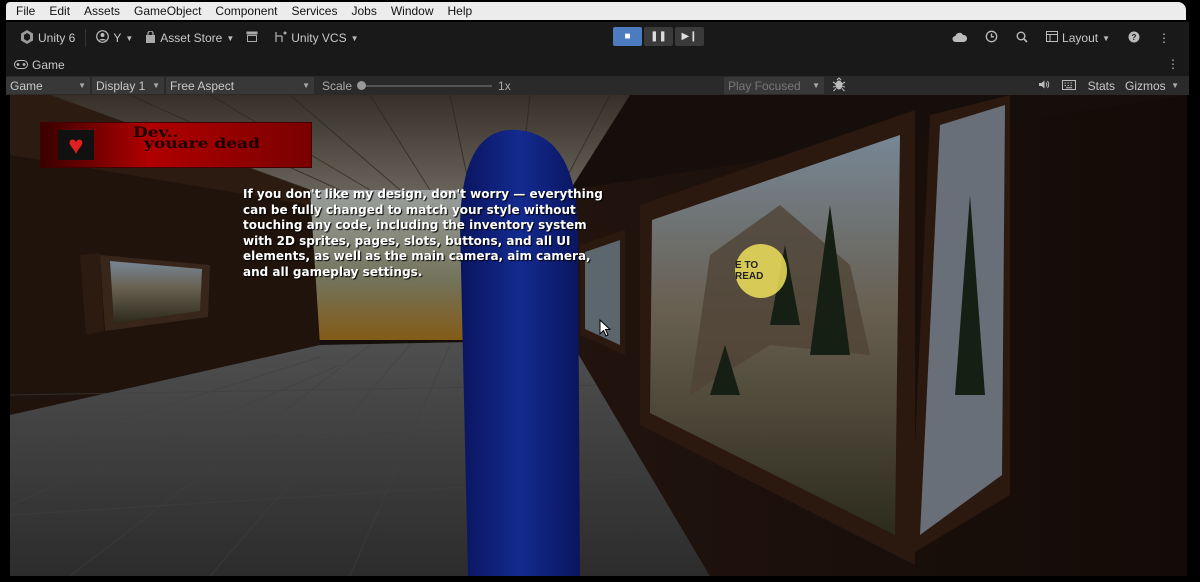 This screenshot has height=582, width=1200. I want to click on toolbar-more-button: ⋮, so click(1164, 38).